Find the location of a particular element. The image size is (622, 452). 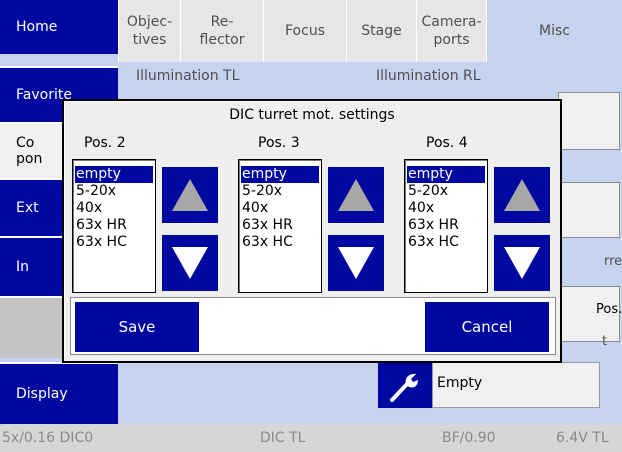

tab-label: Stage is located at coordinates (381, 31).